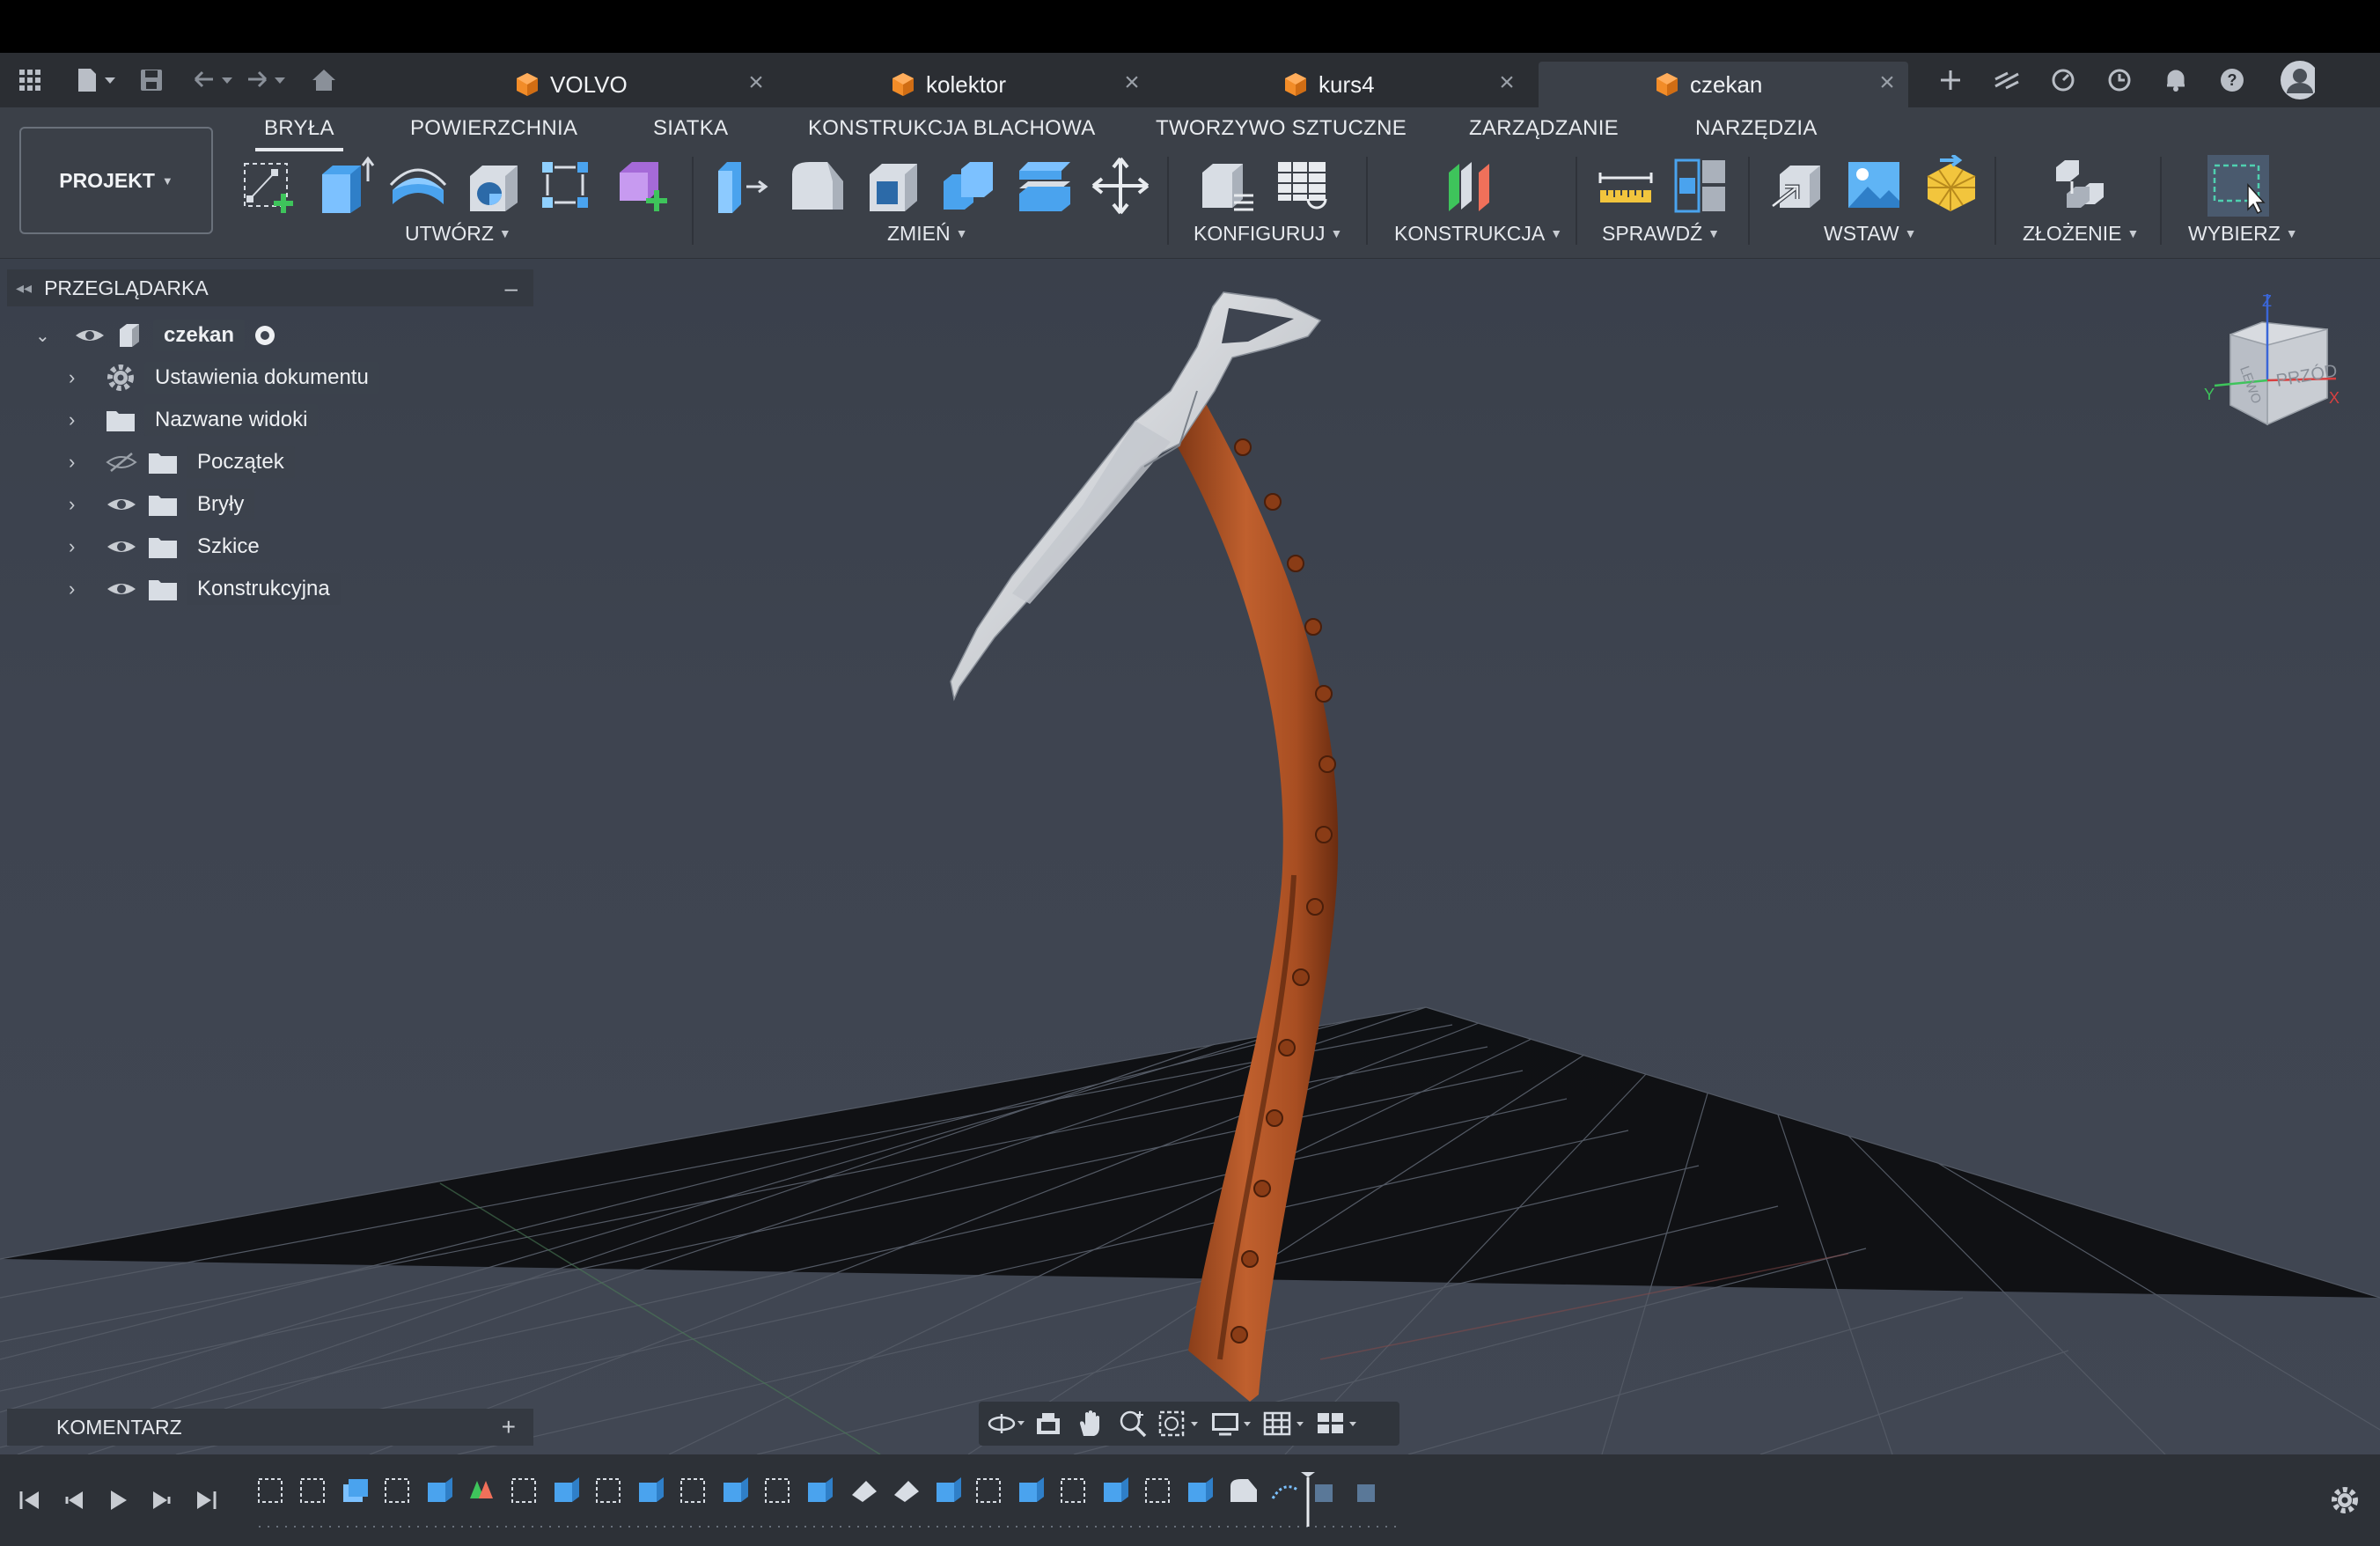  What do you see at coordinates (1133, 1423) in the screenshot?
I see `zoom-icon` at bounding box center [1133, 1423].